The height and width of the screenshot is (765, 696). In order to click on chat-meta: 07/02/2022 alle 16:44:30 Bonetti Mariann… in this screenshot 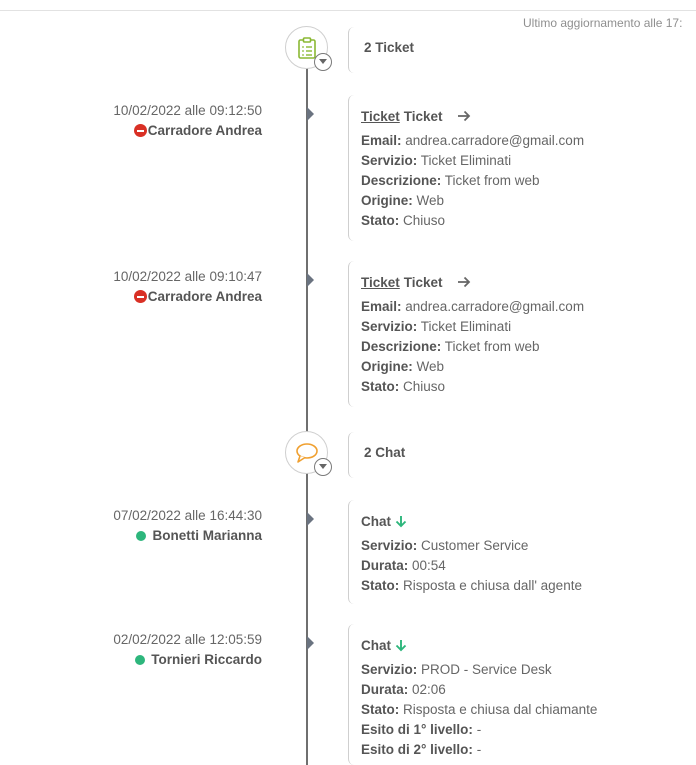, I will do `click(187, 525)`.